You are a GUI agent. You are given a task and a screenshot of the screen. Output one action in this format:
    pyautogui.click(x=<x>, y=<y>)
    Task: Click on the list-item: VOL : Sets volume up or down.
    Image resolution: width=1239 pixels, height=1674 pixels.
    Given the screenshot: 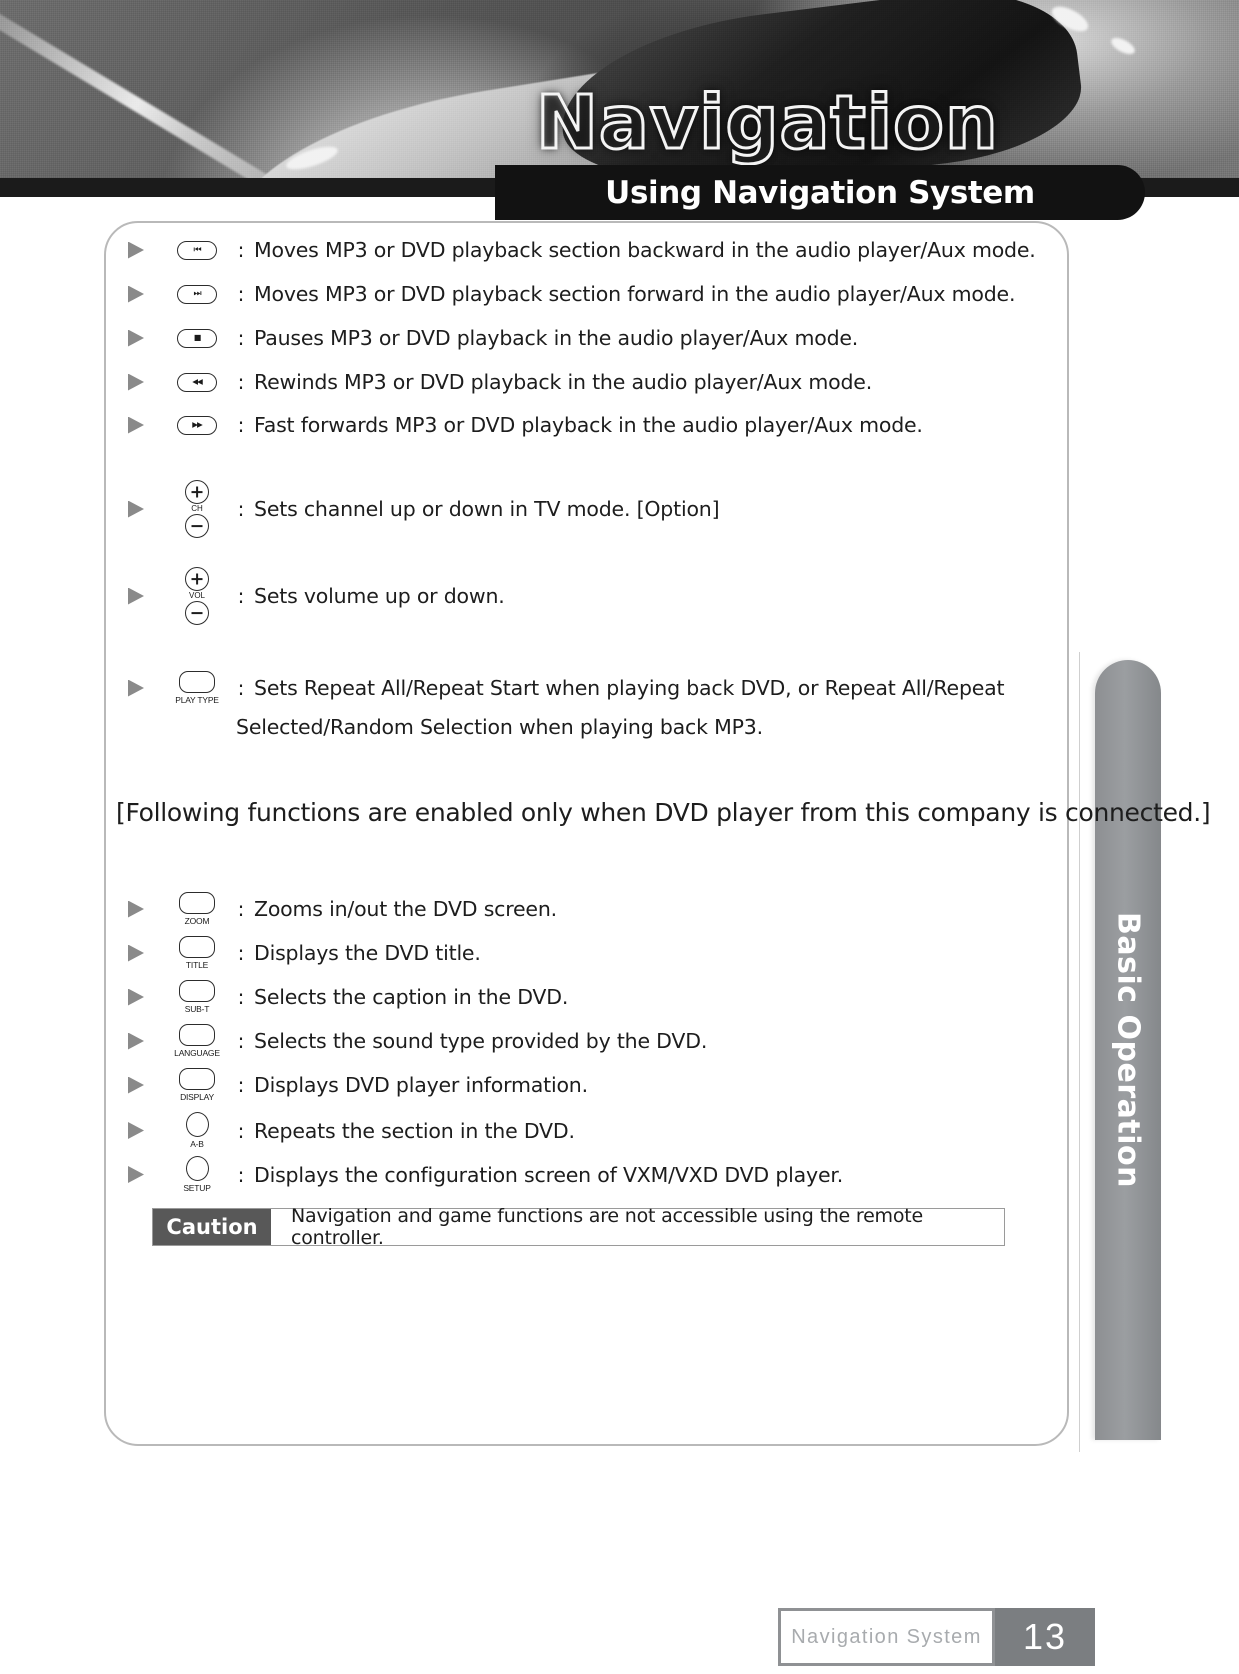 What is the action you would take?
    pyautogui.click(x=316, y=596)
    